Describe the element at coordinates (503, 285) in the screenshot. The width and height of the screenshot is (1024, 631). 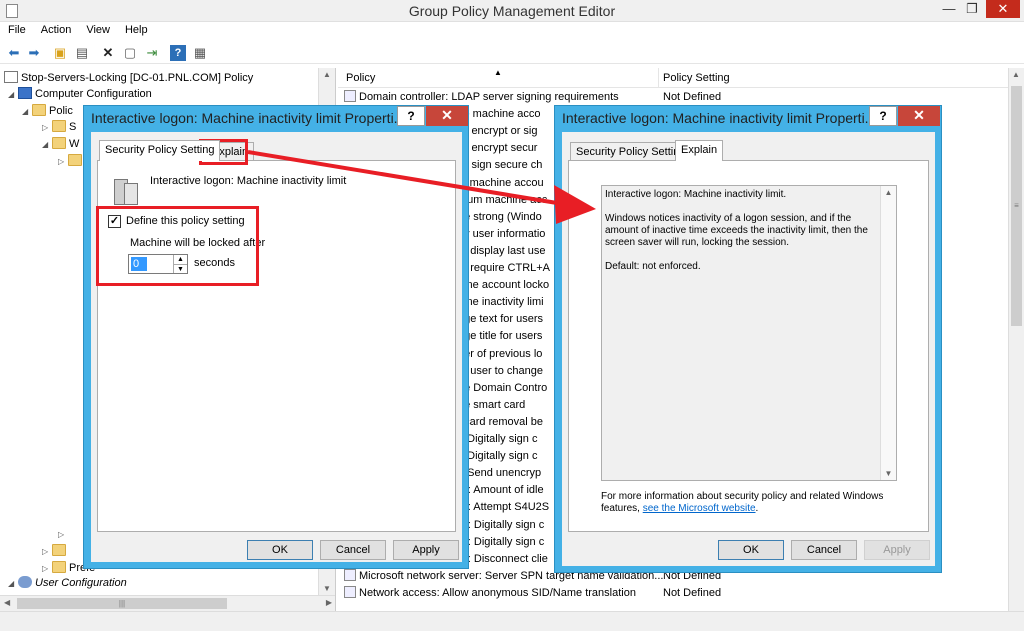
I see `list-item: hine account locko` at that location.